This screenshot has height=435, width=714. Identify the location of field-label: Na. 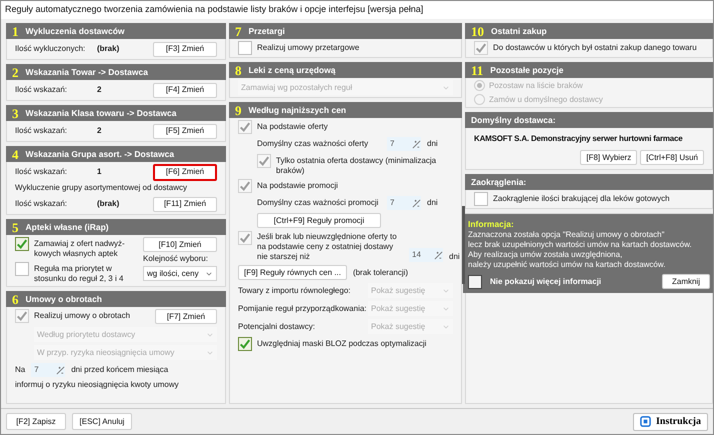
(20, 370).